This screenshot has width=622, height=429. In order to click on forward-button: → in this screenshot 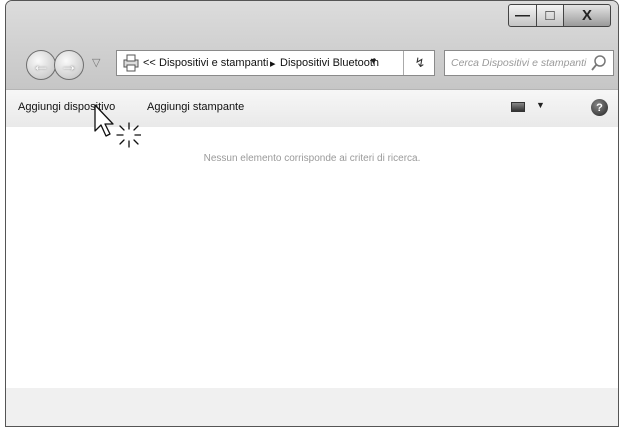, I will do `click(69, 65)`.